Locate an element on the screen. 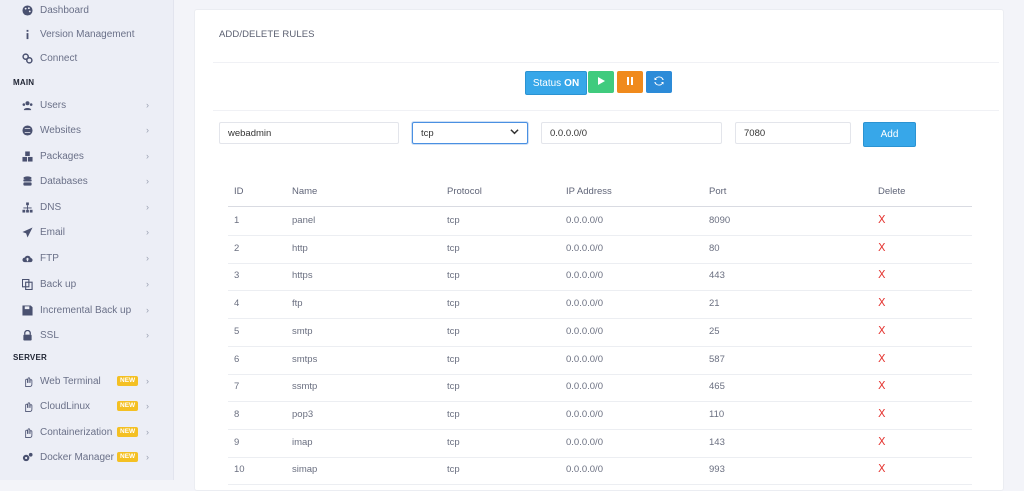  sidebar-item-containerization: Containerization NEW › is located at coordinates (86, 432).